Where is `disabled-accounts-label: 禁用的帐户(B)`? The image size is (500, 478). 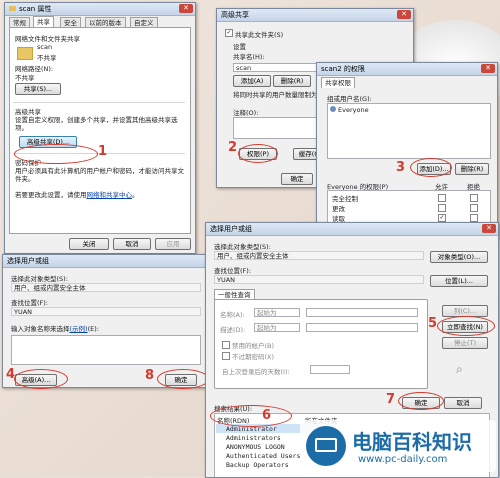
disabled-accounts-label: 禁用的帐户(B) is located at coordinates (253, 346).